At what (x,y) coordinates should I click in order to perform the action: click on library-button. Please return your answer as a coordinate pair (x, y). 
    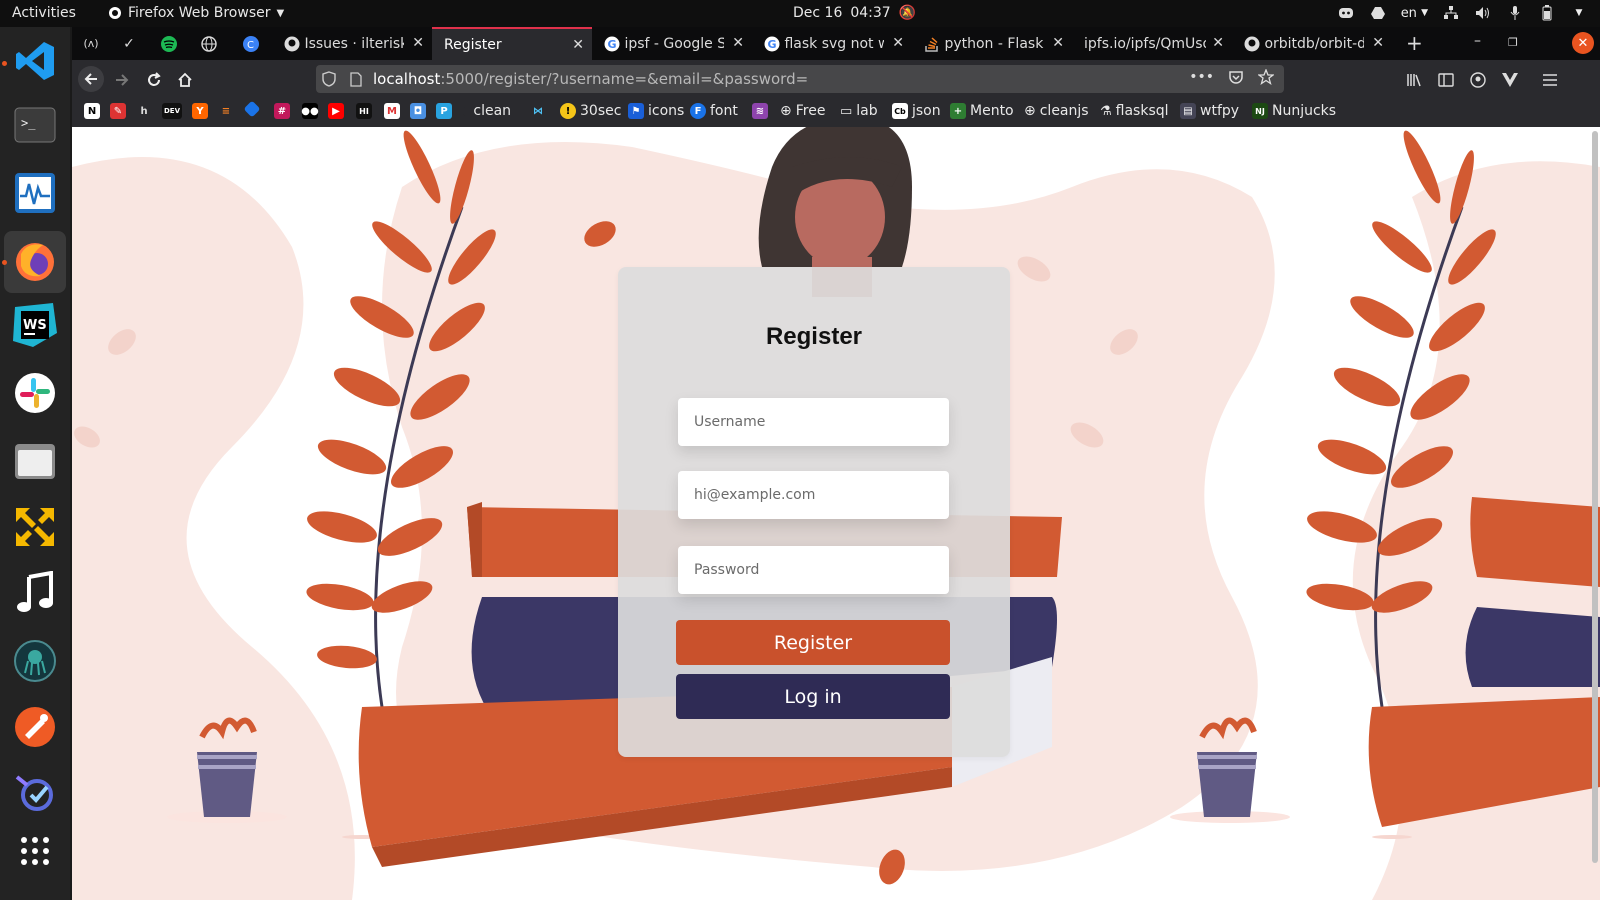
    Looking at the image, I should click on (1414, 80).